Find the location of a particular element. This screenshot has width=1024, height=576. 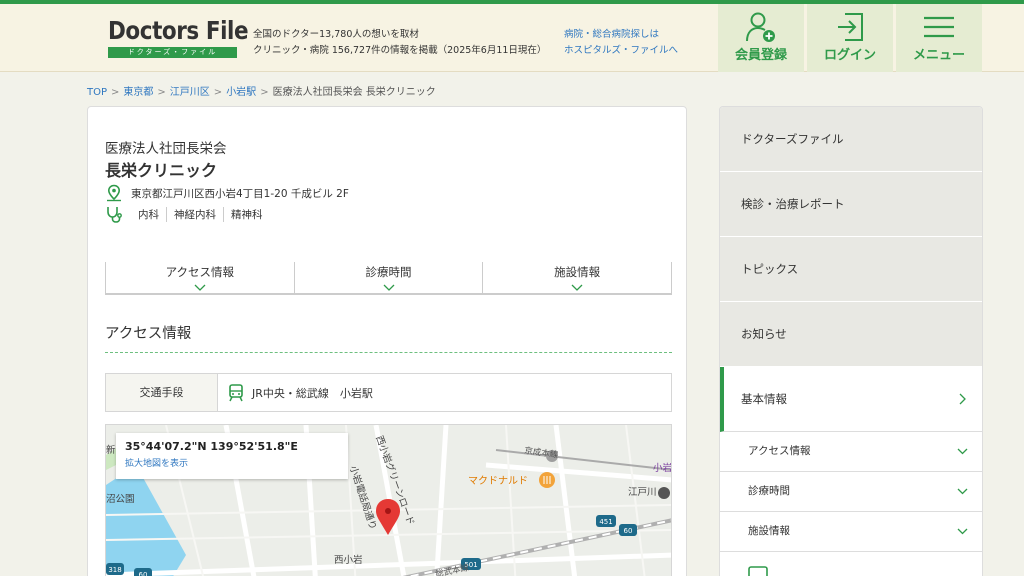

transit-icon is located at coordinates (664, 493).